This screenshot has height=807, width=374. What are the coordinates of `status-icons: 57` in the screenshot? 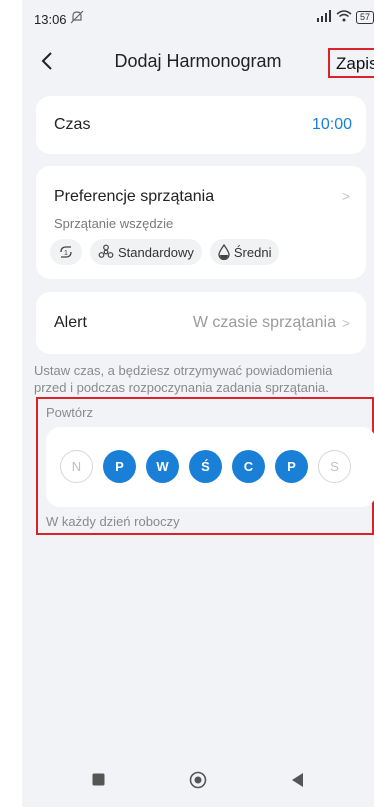 It's located at (345, 17).